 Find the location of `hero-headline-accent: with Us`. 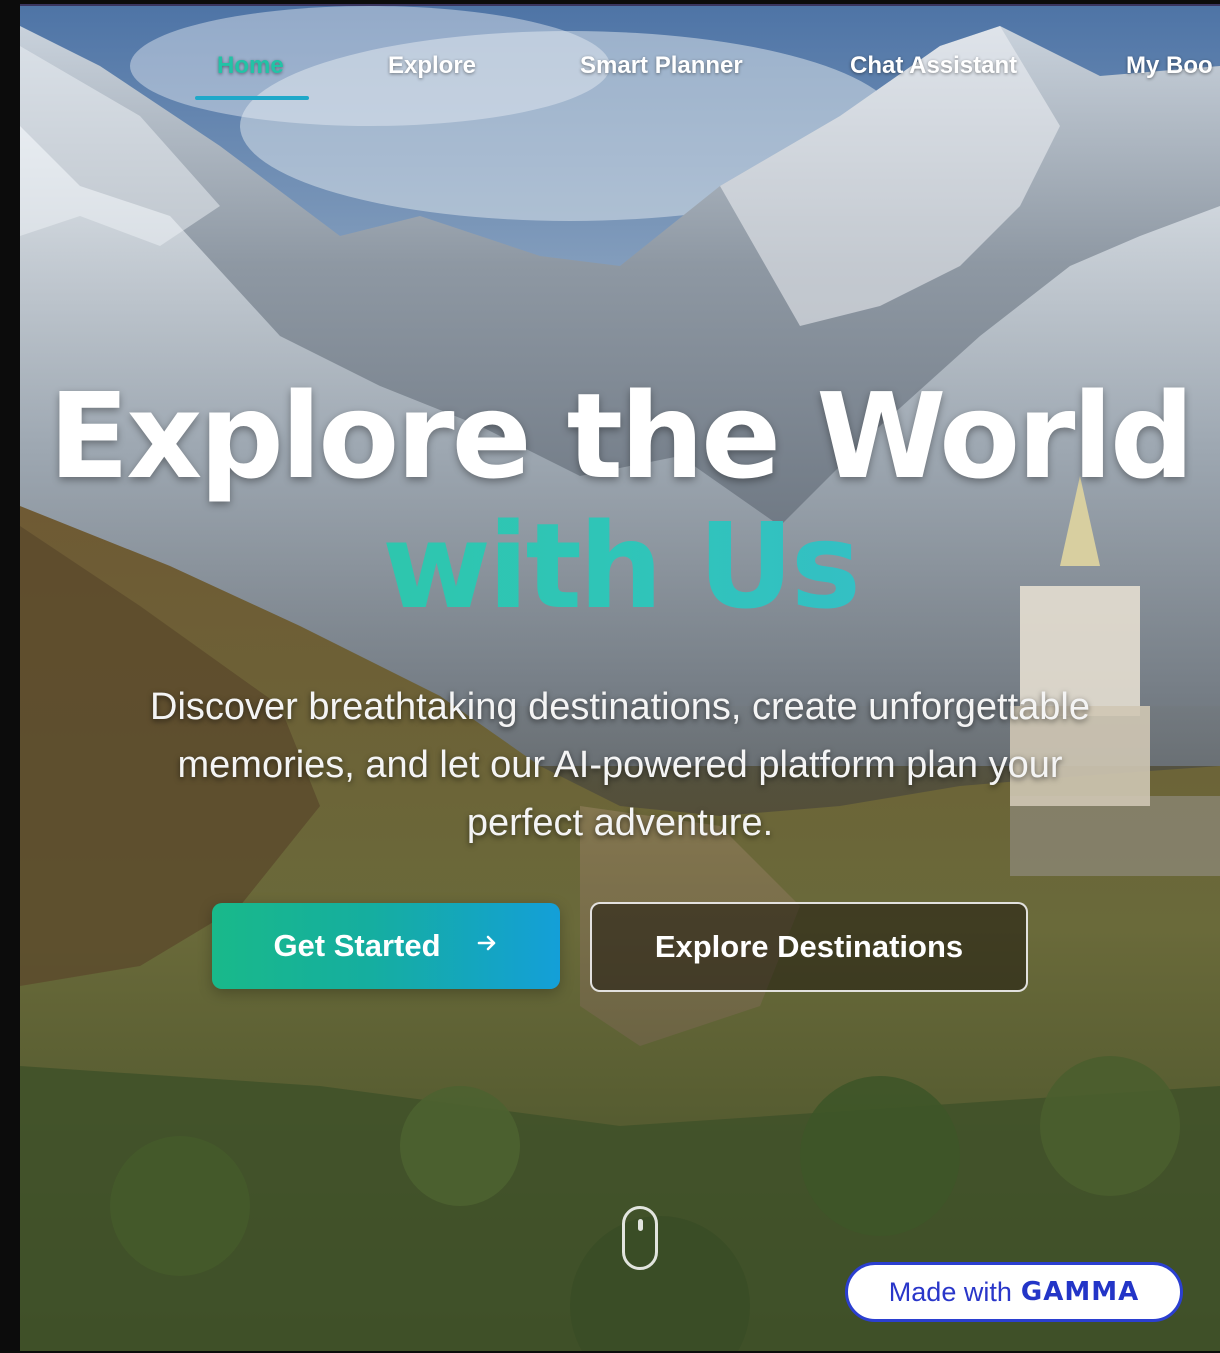

hero-headline-accent: with Us is located at coordinates (620, 566).